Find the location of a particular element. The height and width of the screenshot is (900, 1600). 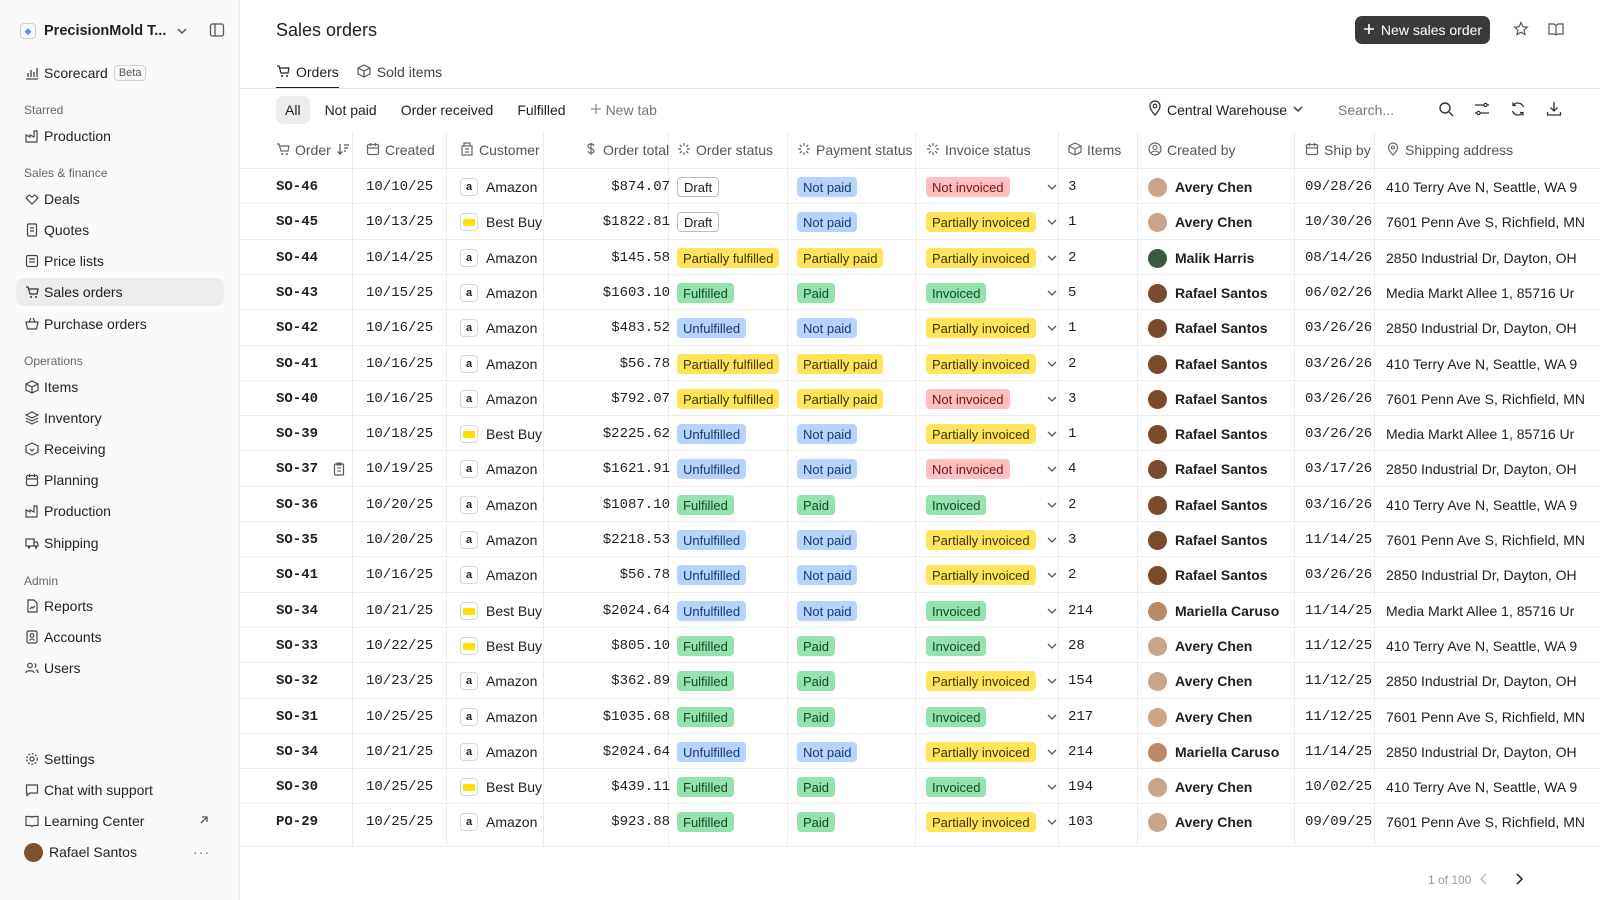

column-header: Created by is located at coordinates (1191, 150).